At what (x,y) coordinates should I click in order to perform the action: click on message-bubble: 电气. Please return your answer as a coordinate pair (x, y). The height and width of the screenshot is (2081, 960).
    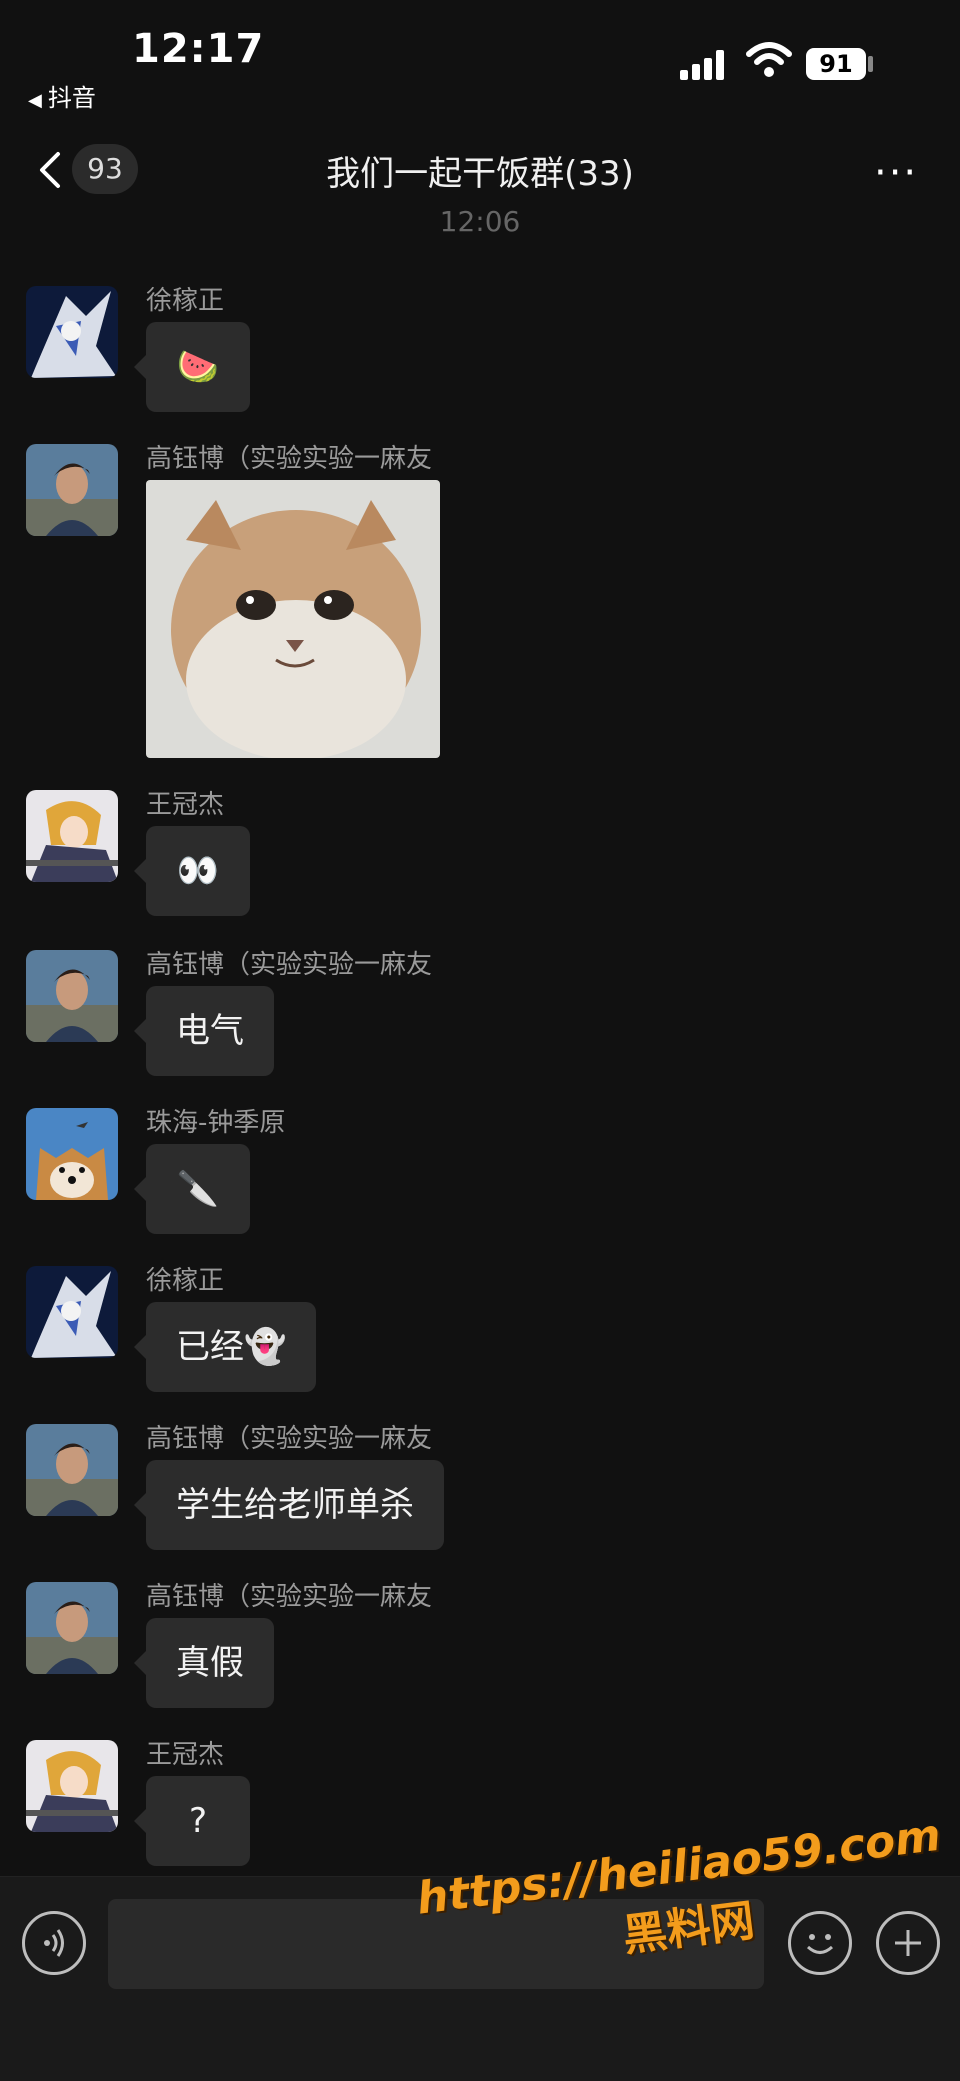
    Looking at the image, I should click on (204, 1031).